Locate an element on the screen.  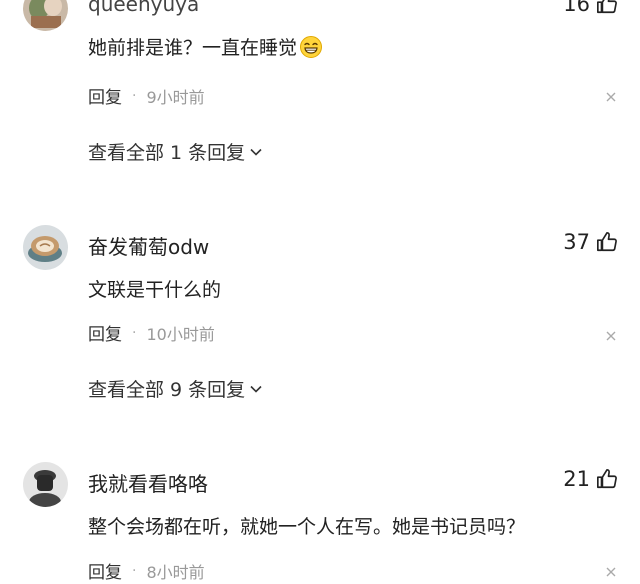
view-replies-button: 查看全部 1 条回复 is located at coordinates (175, 151).